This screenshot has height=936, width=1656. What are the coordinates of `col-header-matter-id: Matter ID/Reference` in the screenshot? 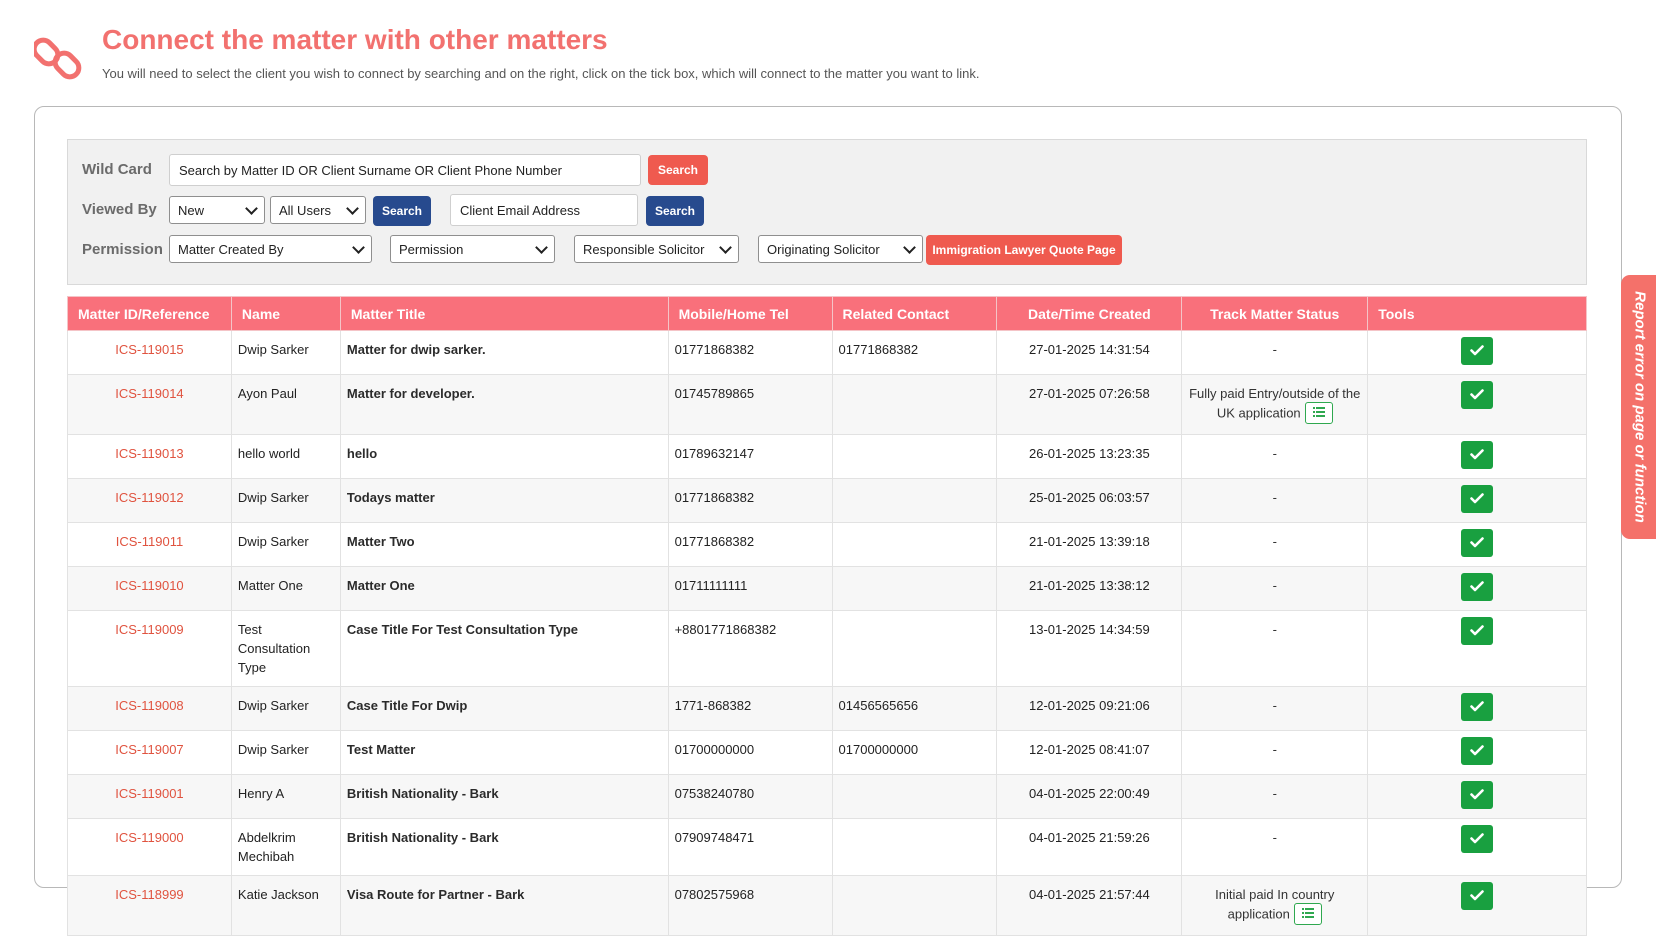 It's located at (149, 313).